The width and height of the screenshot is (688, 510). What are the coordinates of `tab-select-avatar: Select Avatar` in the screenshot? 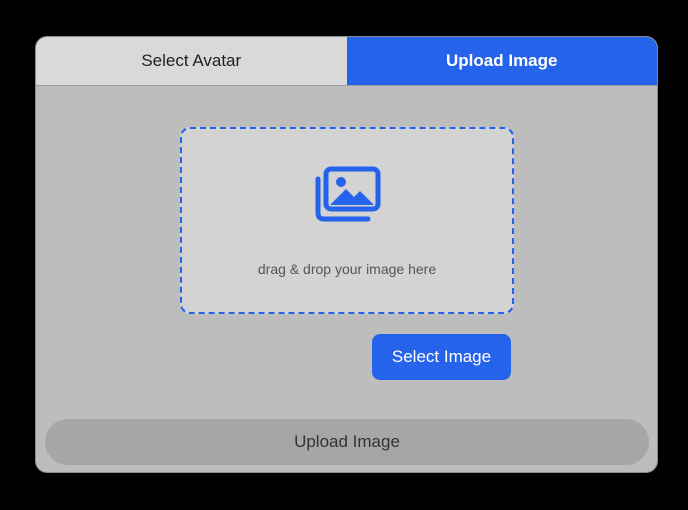 It's located at (191, 61).